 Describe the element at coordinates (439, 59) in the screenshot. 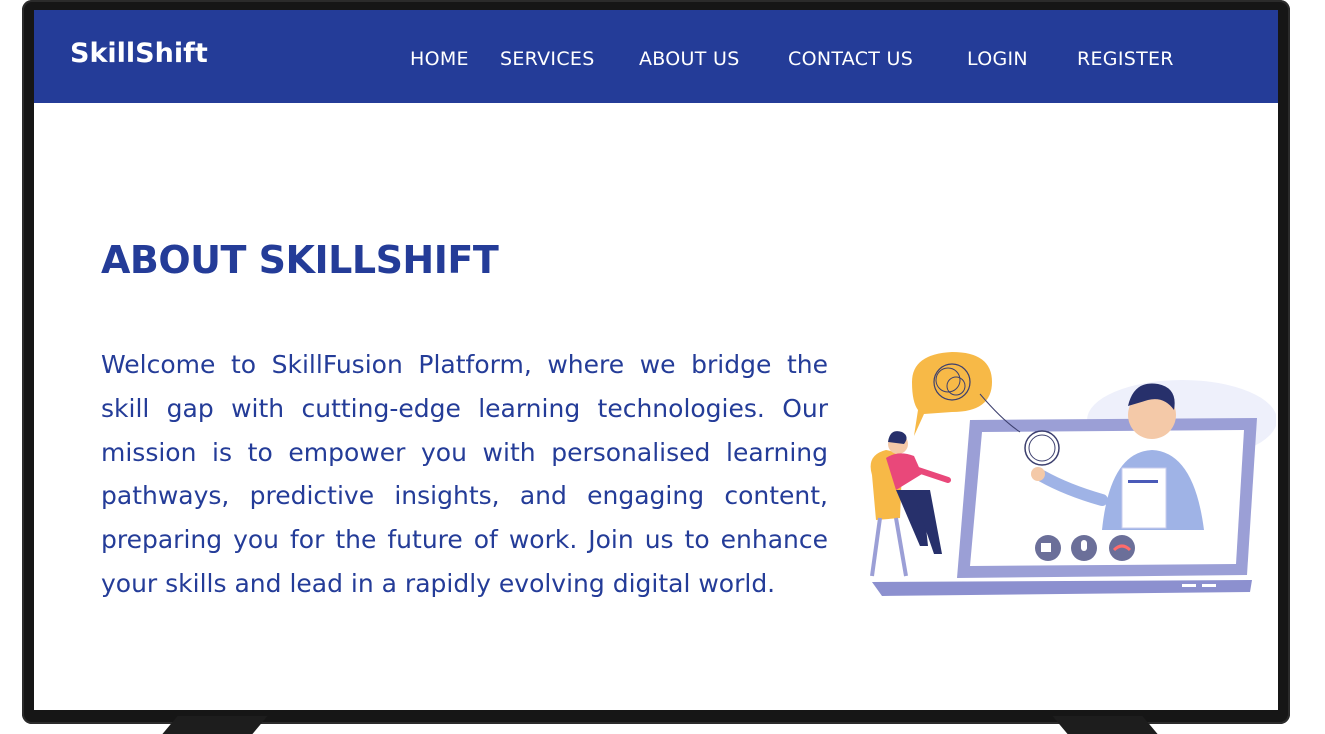

I see `nav-home: HOME` at that location.